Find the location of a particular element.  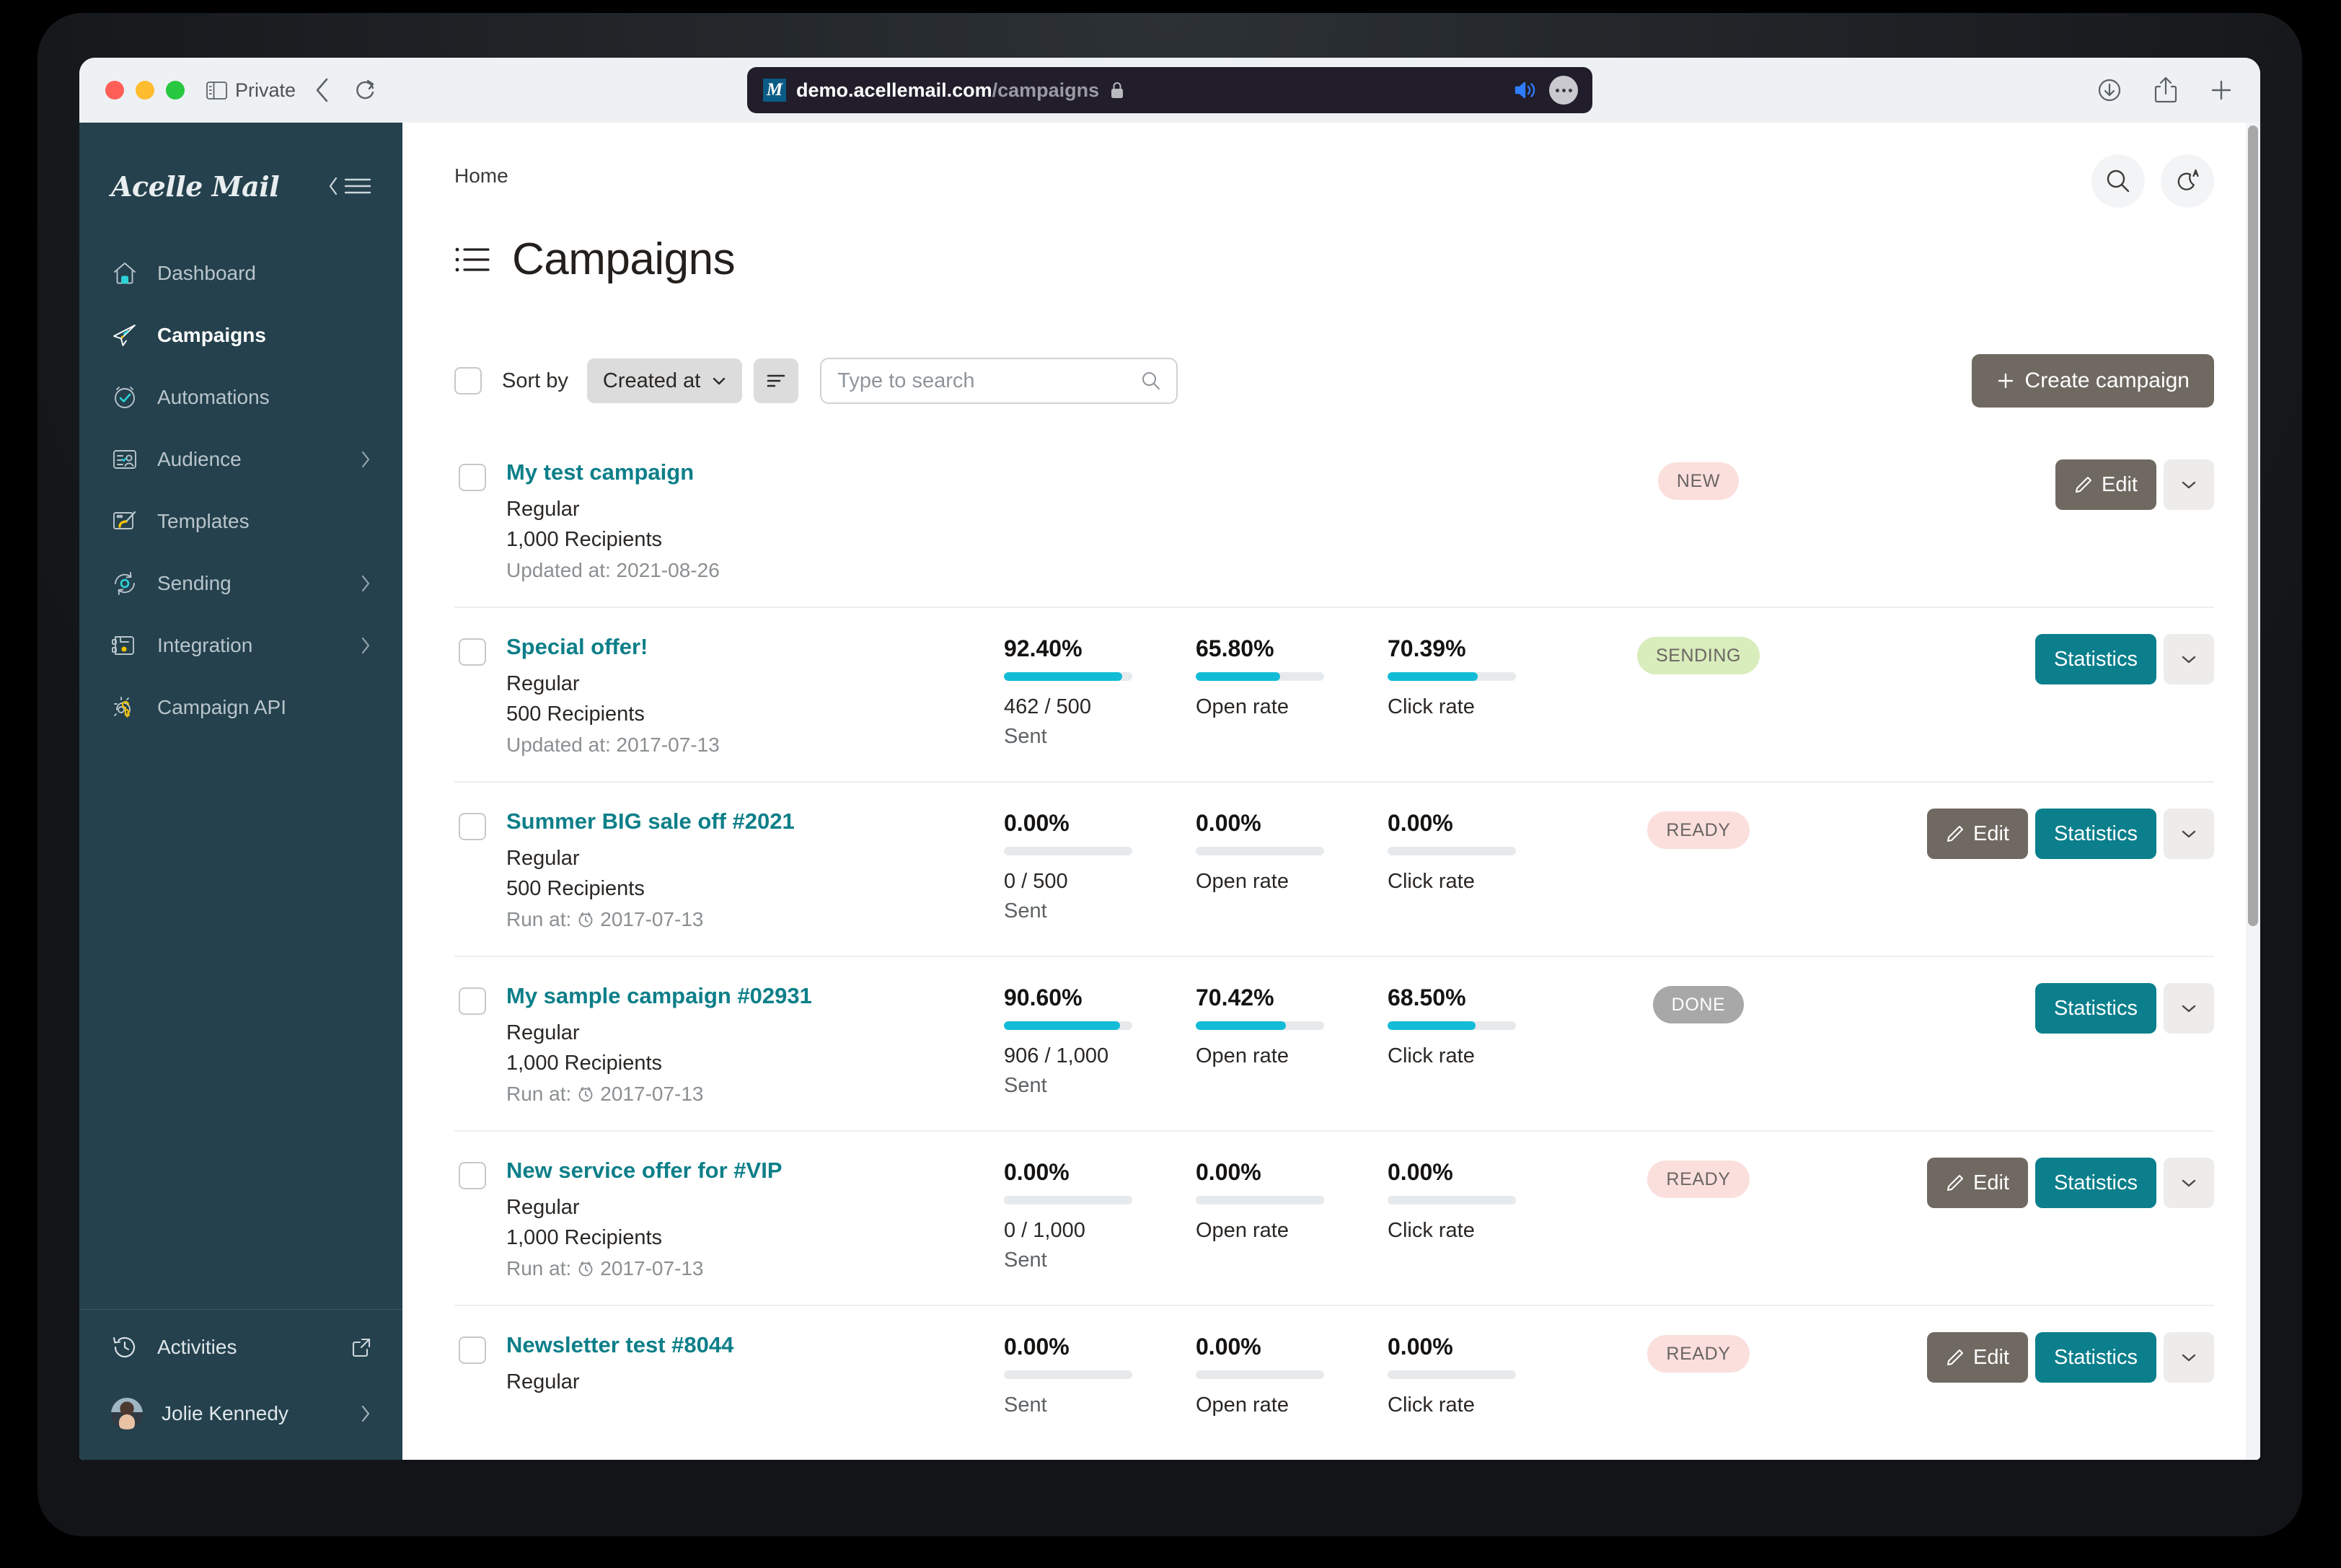

scrollbar-track is located at coordinates (2253, 792).